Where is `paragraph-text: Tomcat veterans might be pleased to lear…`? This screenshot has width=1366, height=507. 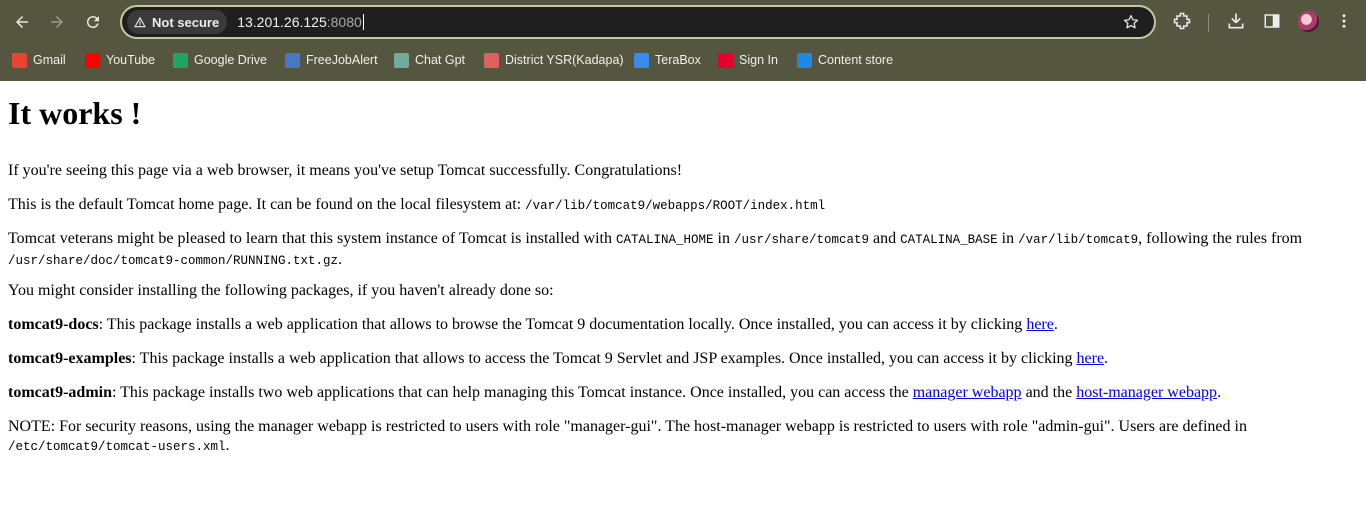
paragraph-text: Tomcat veterans might be pleased to lear… is located at coordinates (310, 238).